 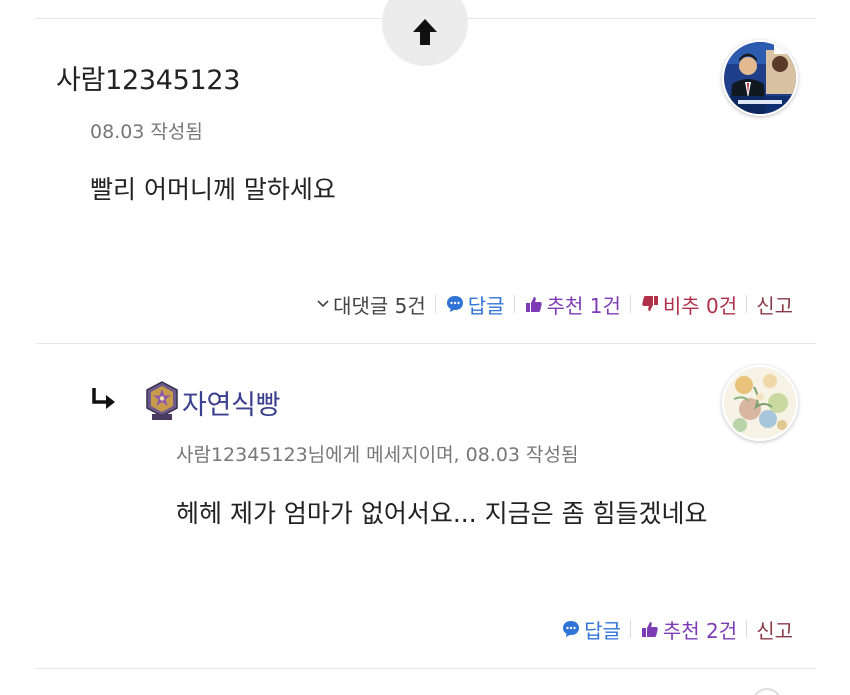 I want to click on replies-toggle: 대댓글 5건, so click(x=371, y=304).